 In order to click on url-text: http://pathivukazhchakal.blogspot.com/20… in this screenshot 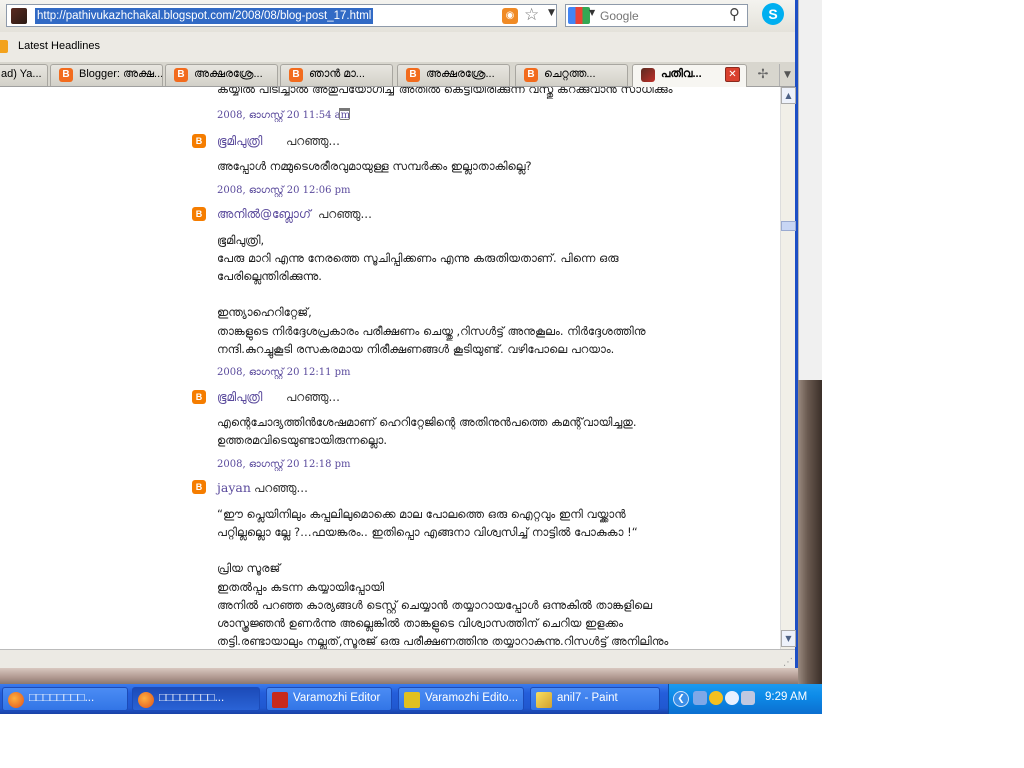, I will do `click(204, 16)`.